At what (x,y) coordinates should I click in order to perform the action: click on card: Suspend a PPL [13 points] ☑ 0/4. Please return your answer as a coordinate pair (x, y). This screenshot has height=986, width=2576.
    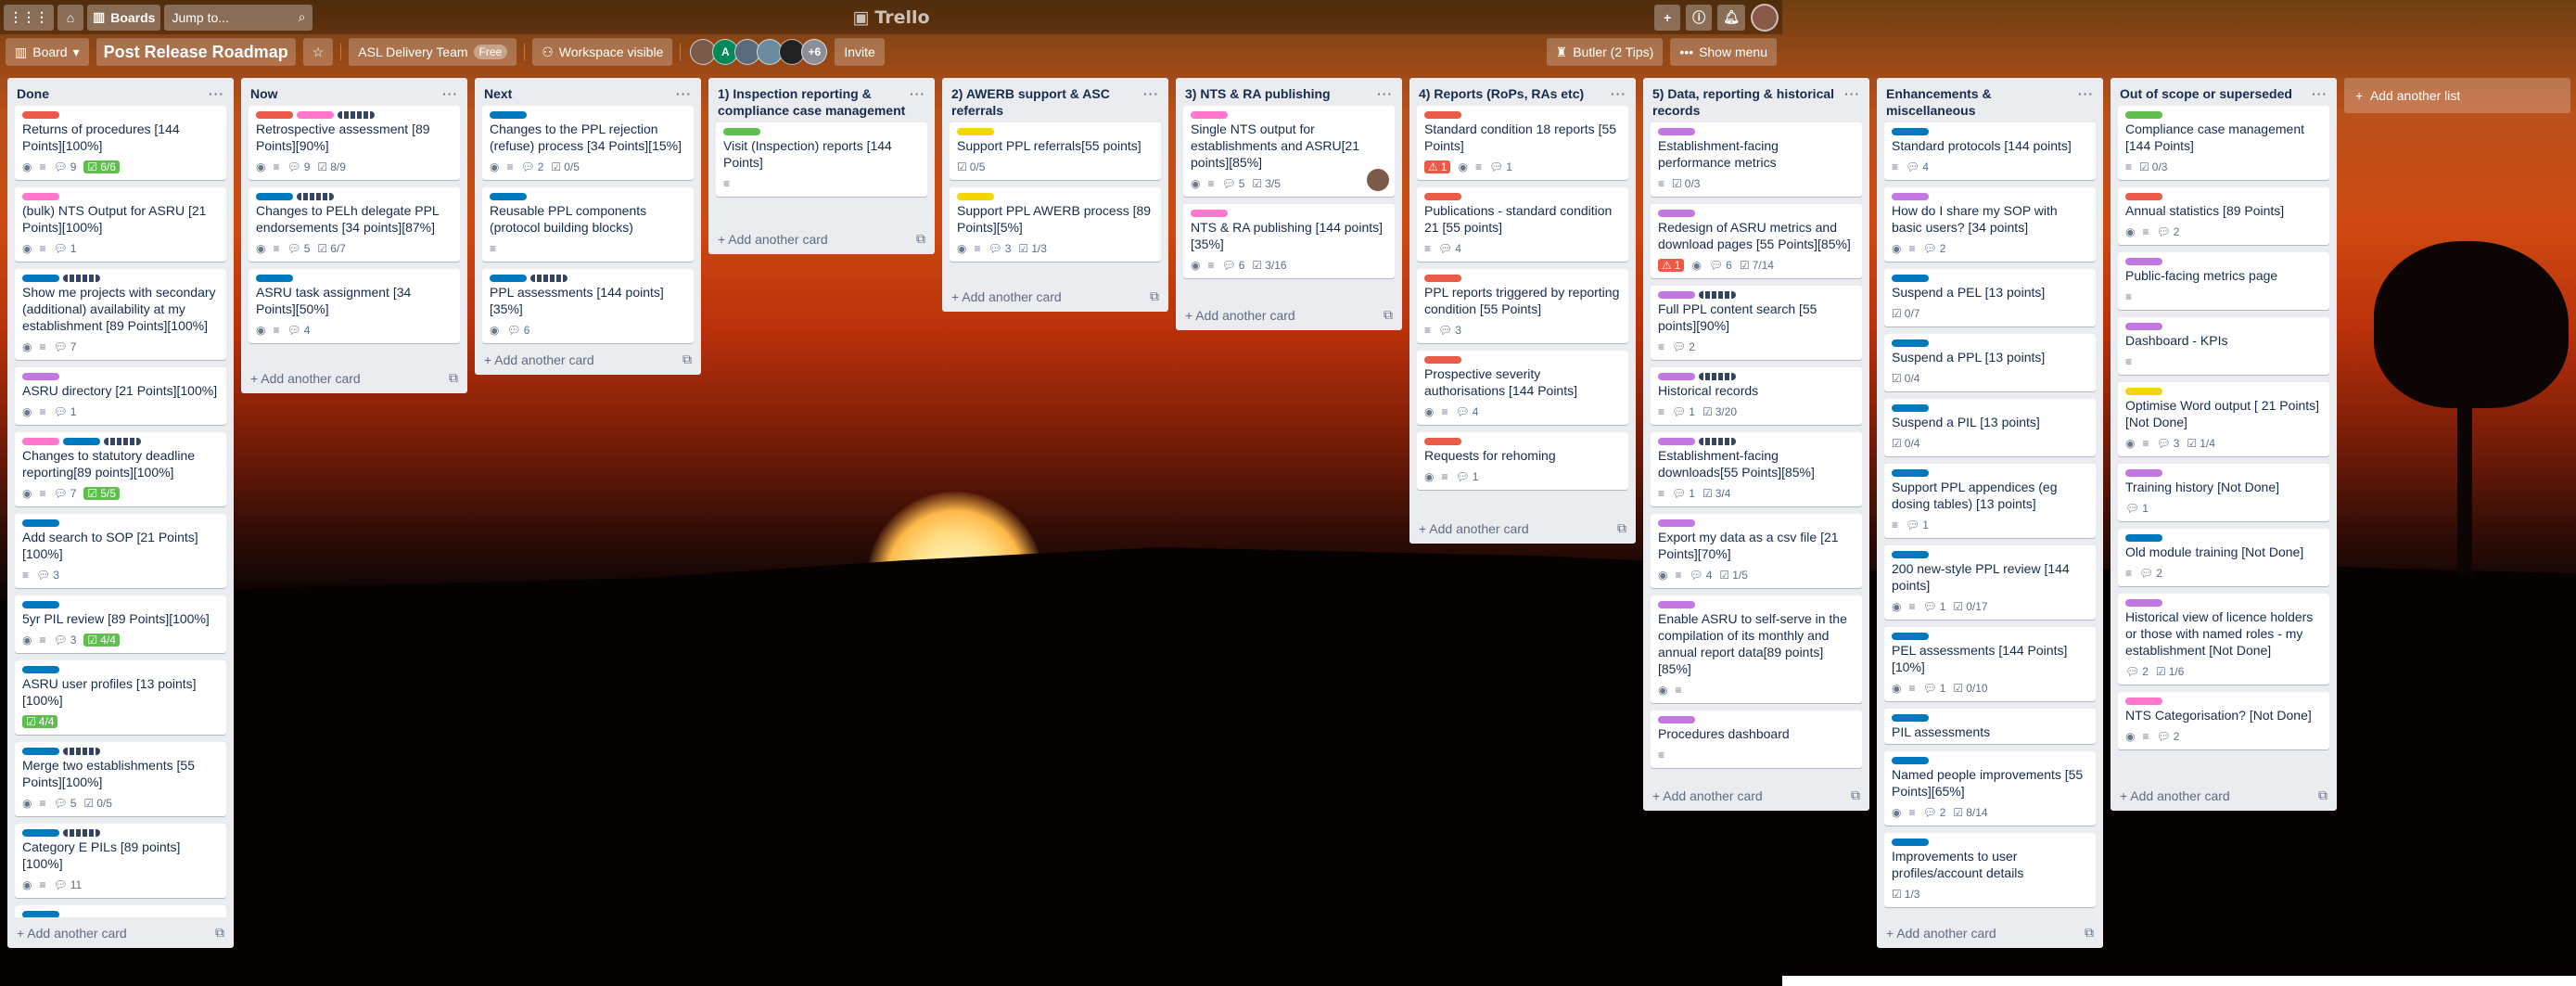
    Looking at the image, I should click on (1990, 362).